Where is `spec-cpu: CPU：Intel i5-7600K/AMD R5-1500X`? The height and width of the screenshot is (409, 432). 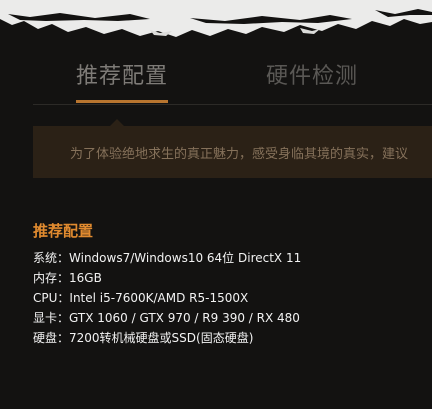
spec-cpu: CPU：Intel i5-7600K/AMD R5-1500X is located at coordinates (167, 298).